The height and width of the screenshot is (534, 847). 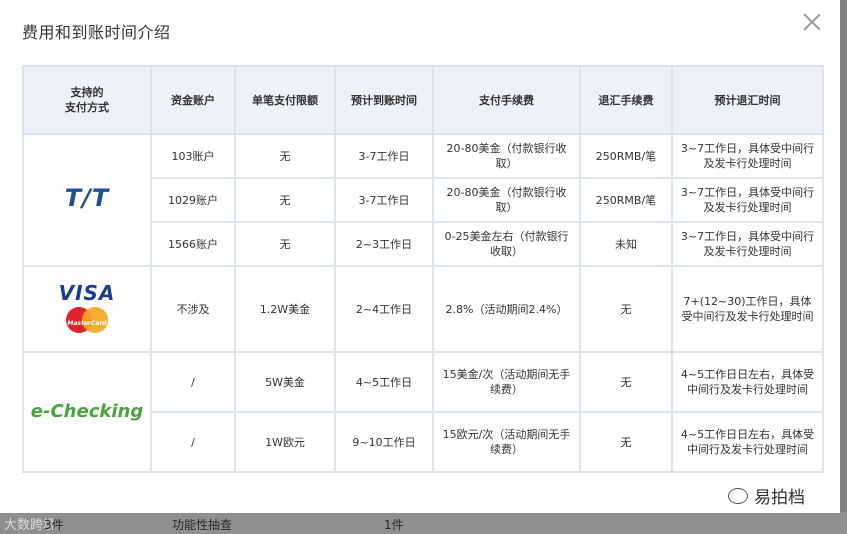 I want to click on close-icon, so click(x=812, y=22).